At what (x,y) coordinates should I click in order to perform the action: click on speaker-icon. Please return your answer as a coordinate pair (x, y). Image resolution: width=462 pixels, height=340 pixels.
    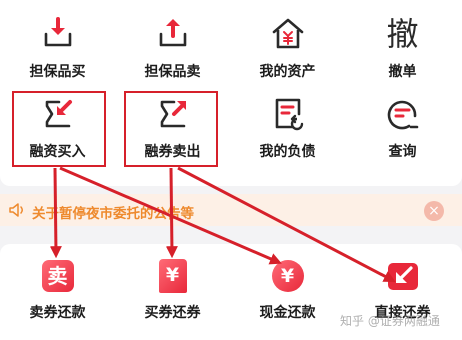
    Looking at the image, I should click on (16, 210).